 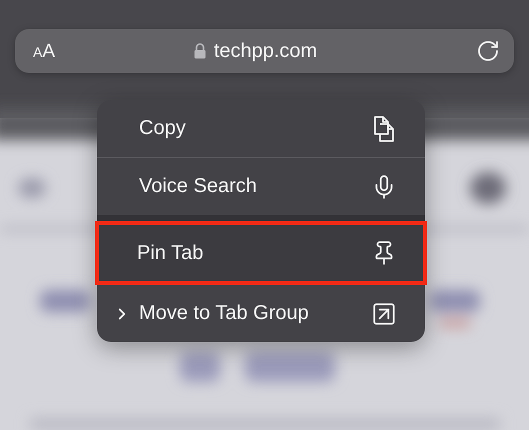 I want to click on menu-item: Voice Search, so click(x=261, y=186).